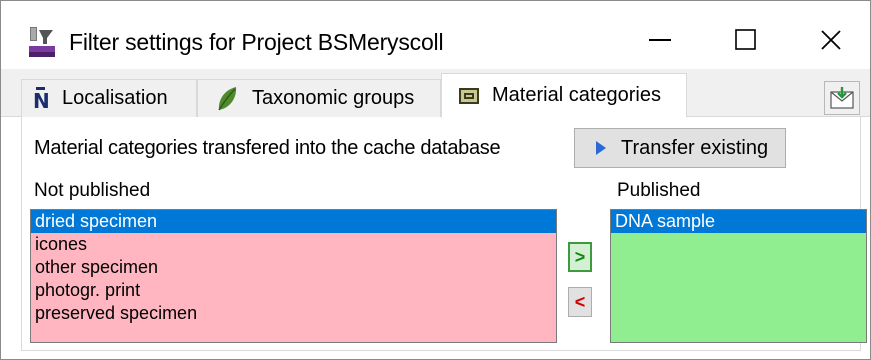 The height and width of the screenshot is (360, 871). Describe the element at coordinates (293, 313) in the screenshot. I see `list-item: preserved specimen` at that location.